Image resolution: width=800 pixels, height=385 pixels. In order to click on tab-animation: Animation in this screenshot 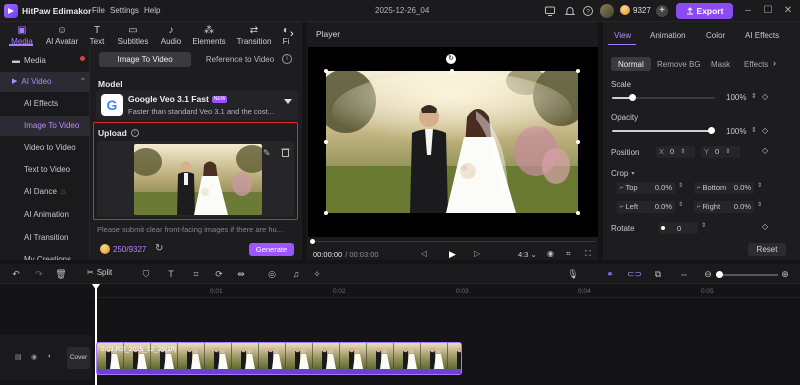, I will do `click(668, 35)`.